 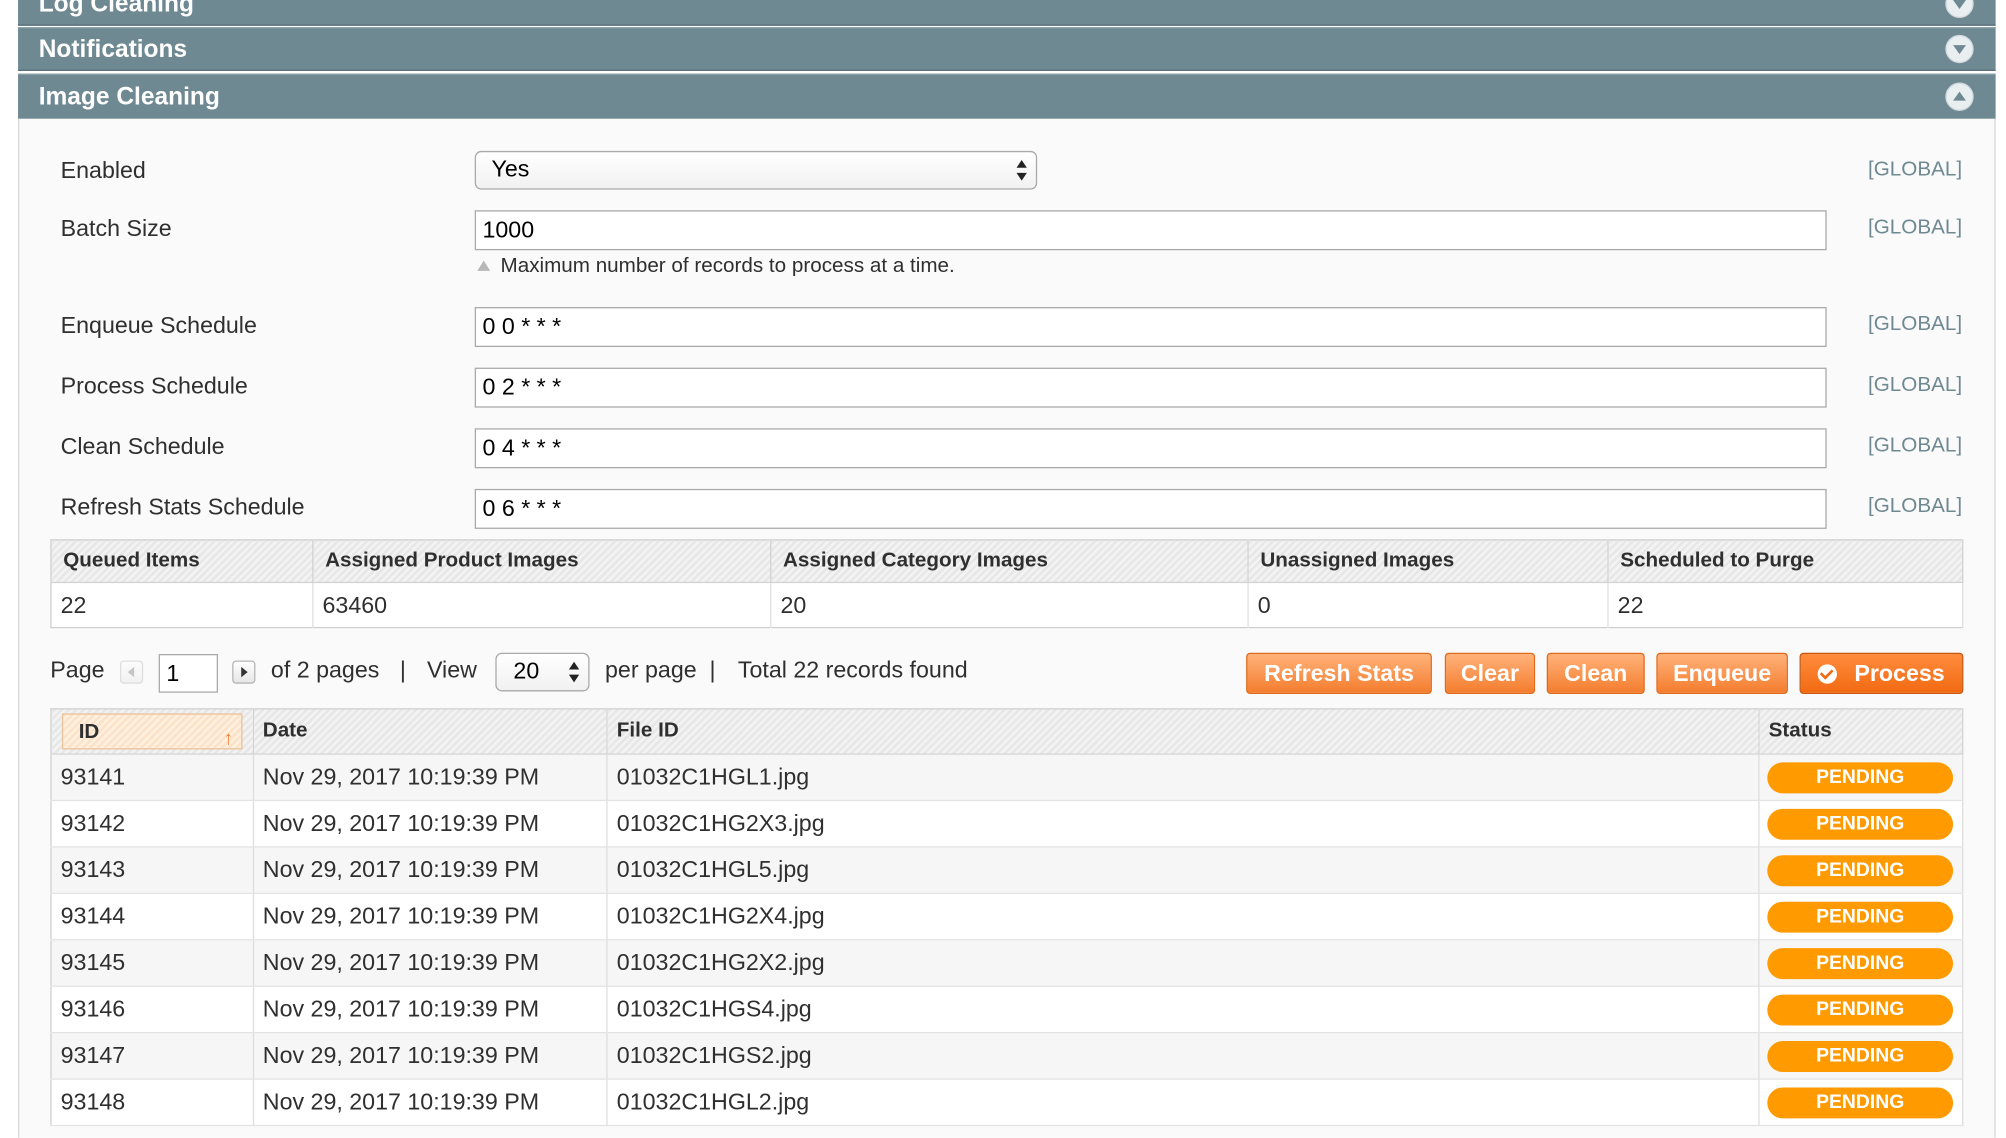 I want to click on section-notifications: Notifications, so click(x=1007, y=49).